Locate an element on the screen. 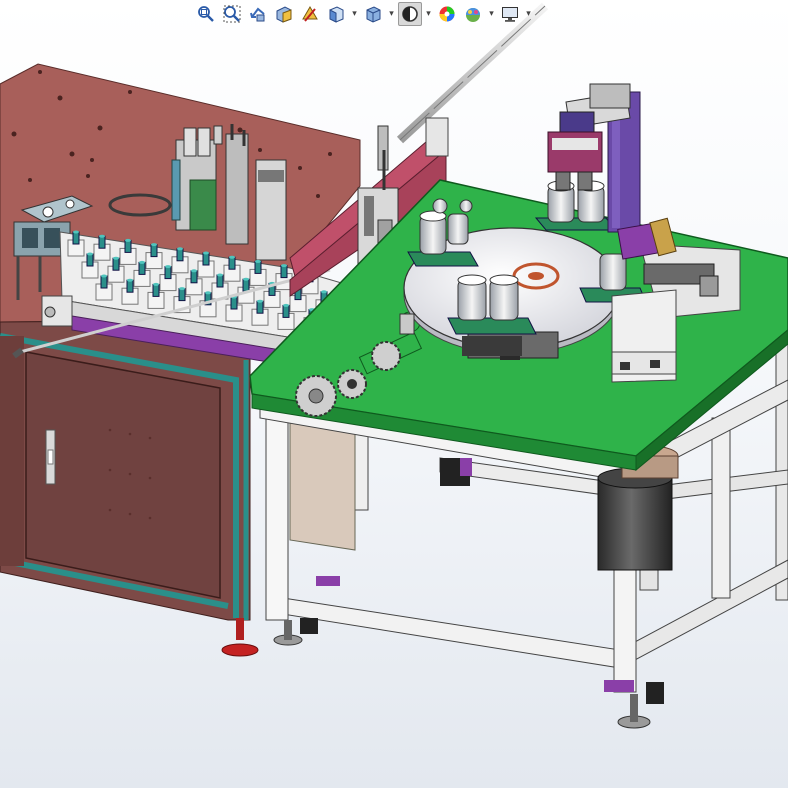 The image size is (788, 788). view-settings-icon is located at coordinates (510, 14).